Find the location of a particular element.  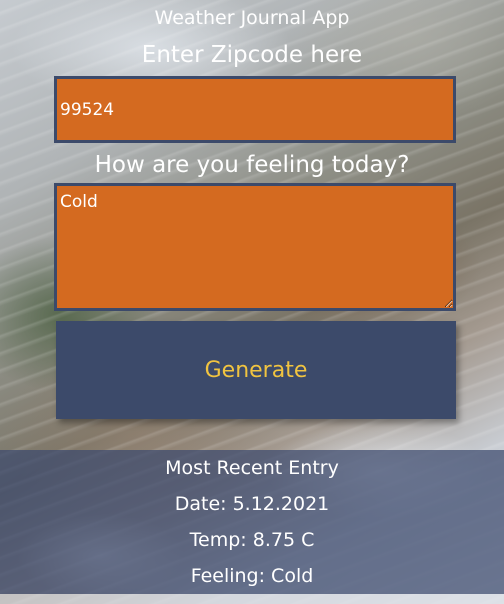

feeling-label: How are you feeling today? is located at coordinates (252, 165).